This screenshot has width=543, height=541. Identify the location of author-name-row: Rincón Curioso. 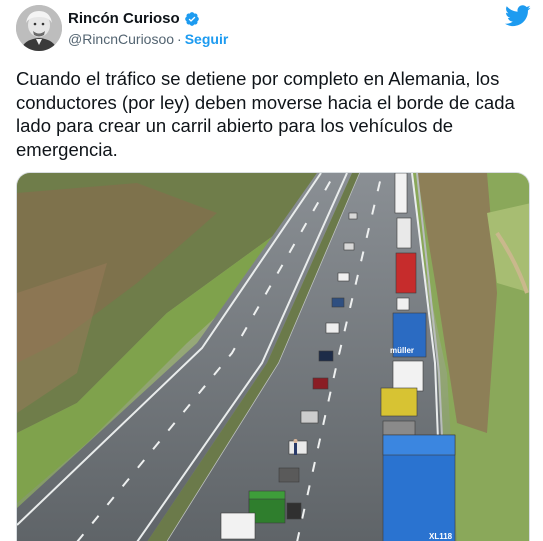
(134, 18).